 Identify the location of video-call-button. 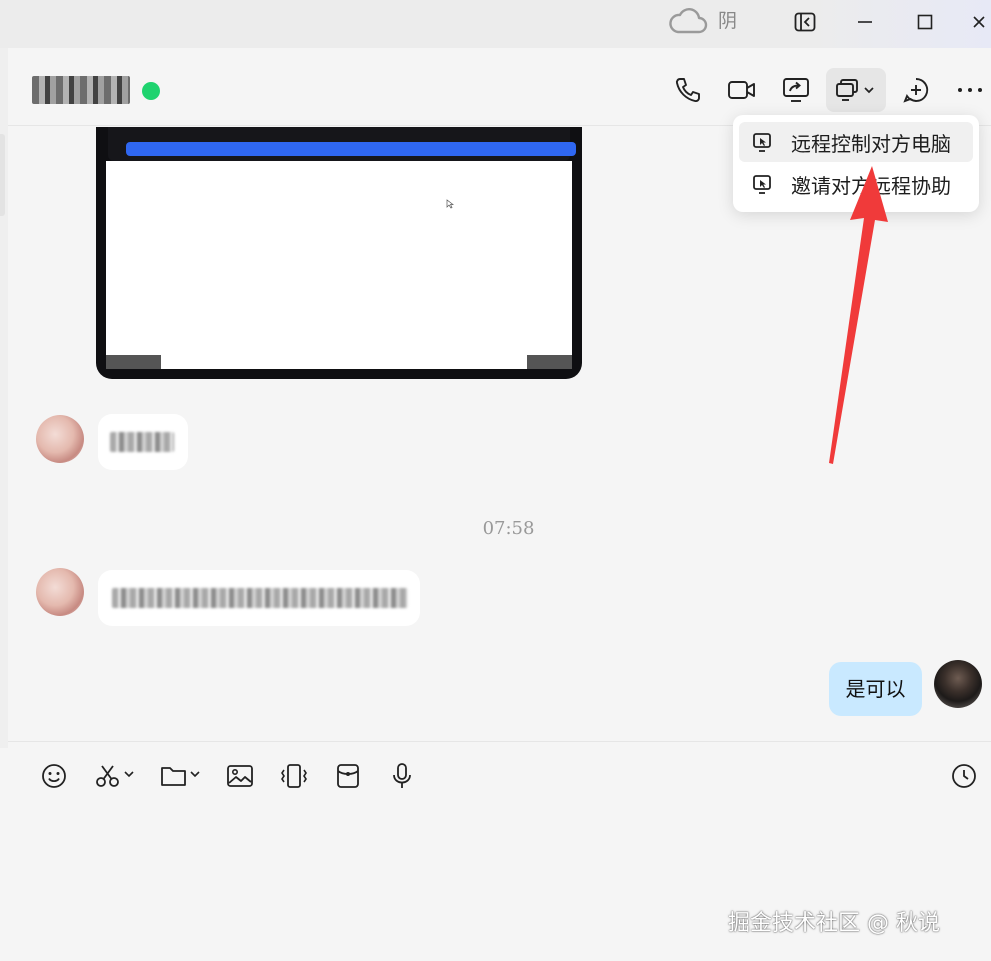
(742, 90).